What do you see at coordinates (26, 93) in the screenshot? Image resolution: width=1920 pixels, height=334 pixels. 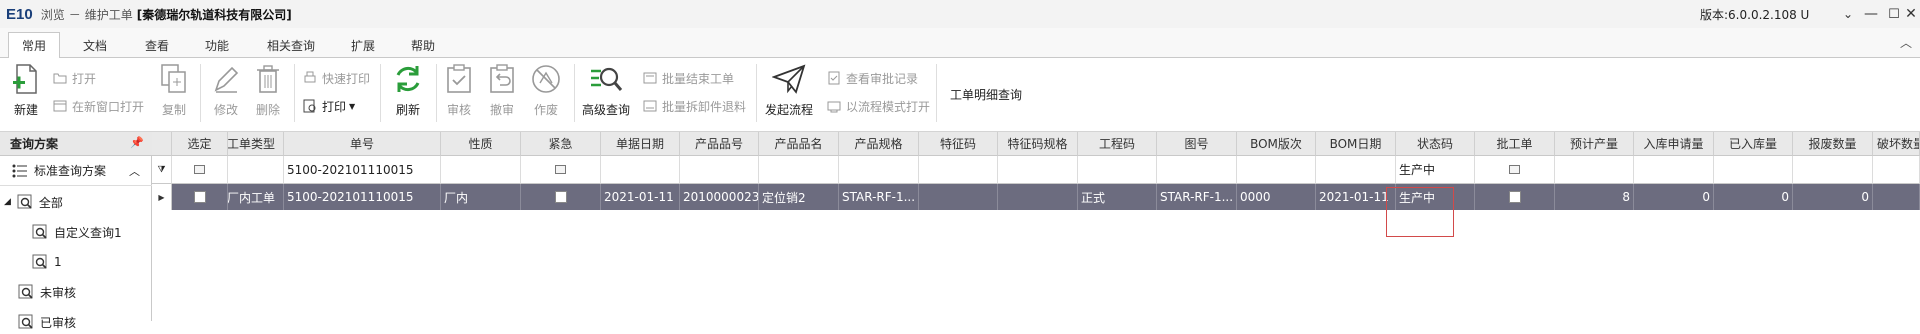 I see `new-button: 新建` at bounding box center [26, 93].